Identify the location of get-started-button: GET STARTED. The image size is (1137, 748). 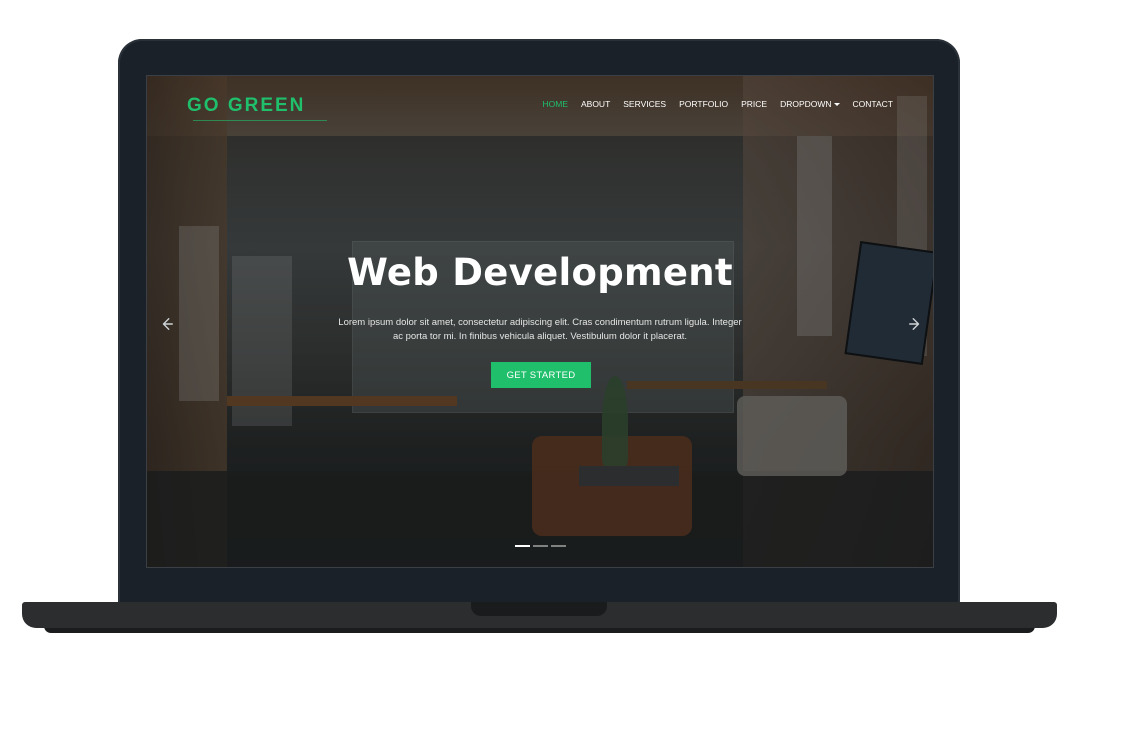
(541, 375).